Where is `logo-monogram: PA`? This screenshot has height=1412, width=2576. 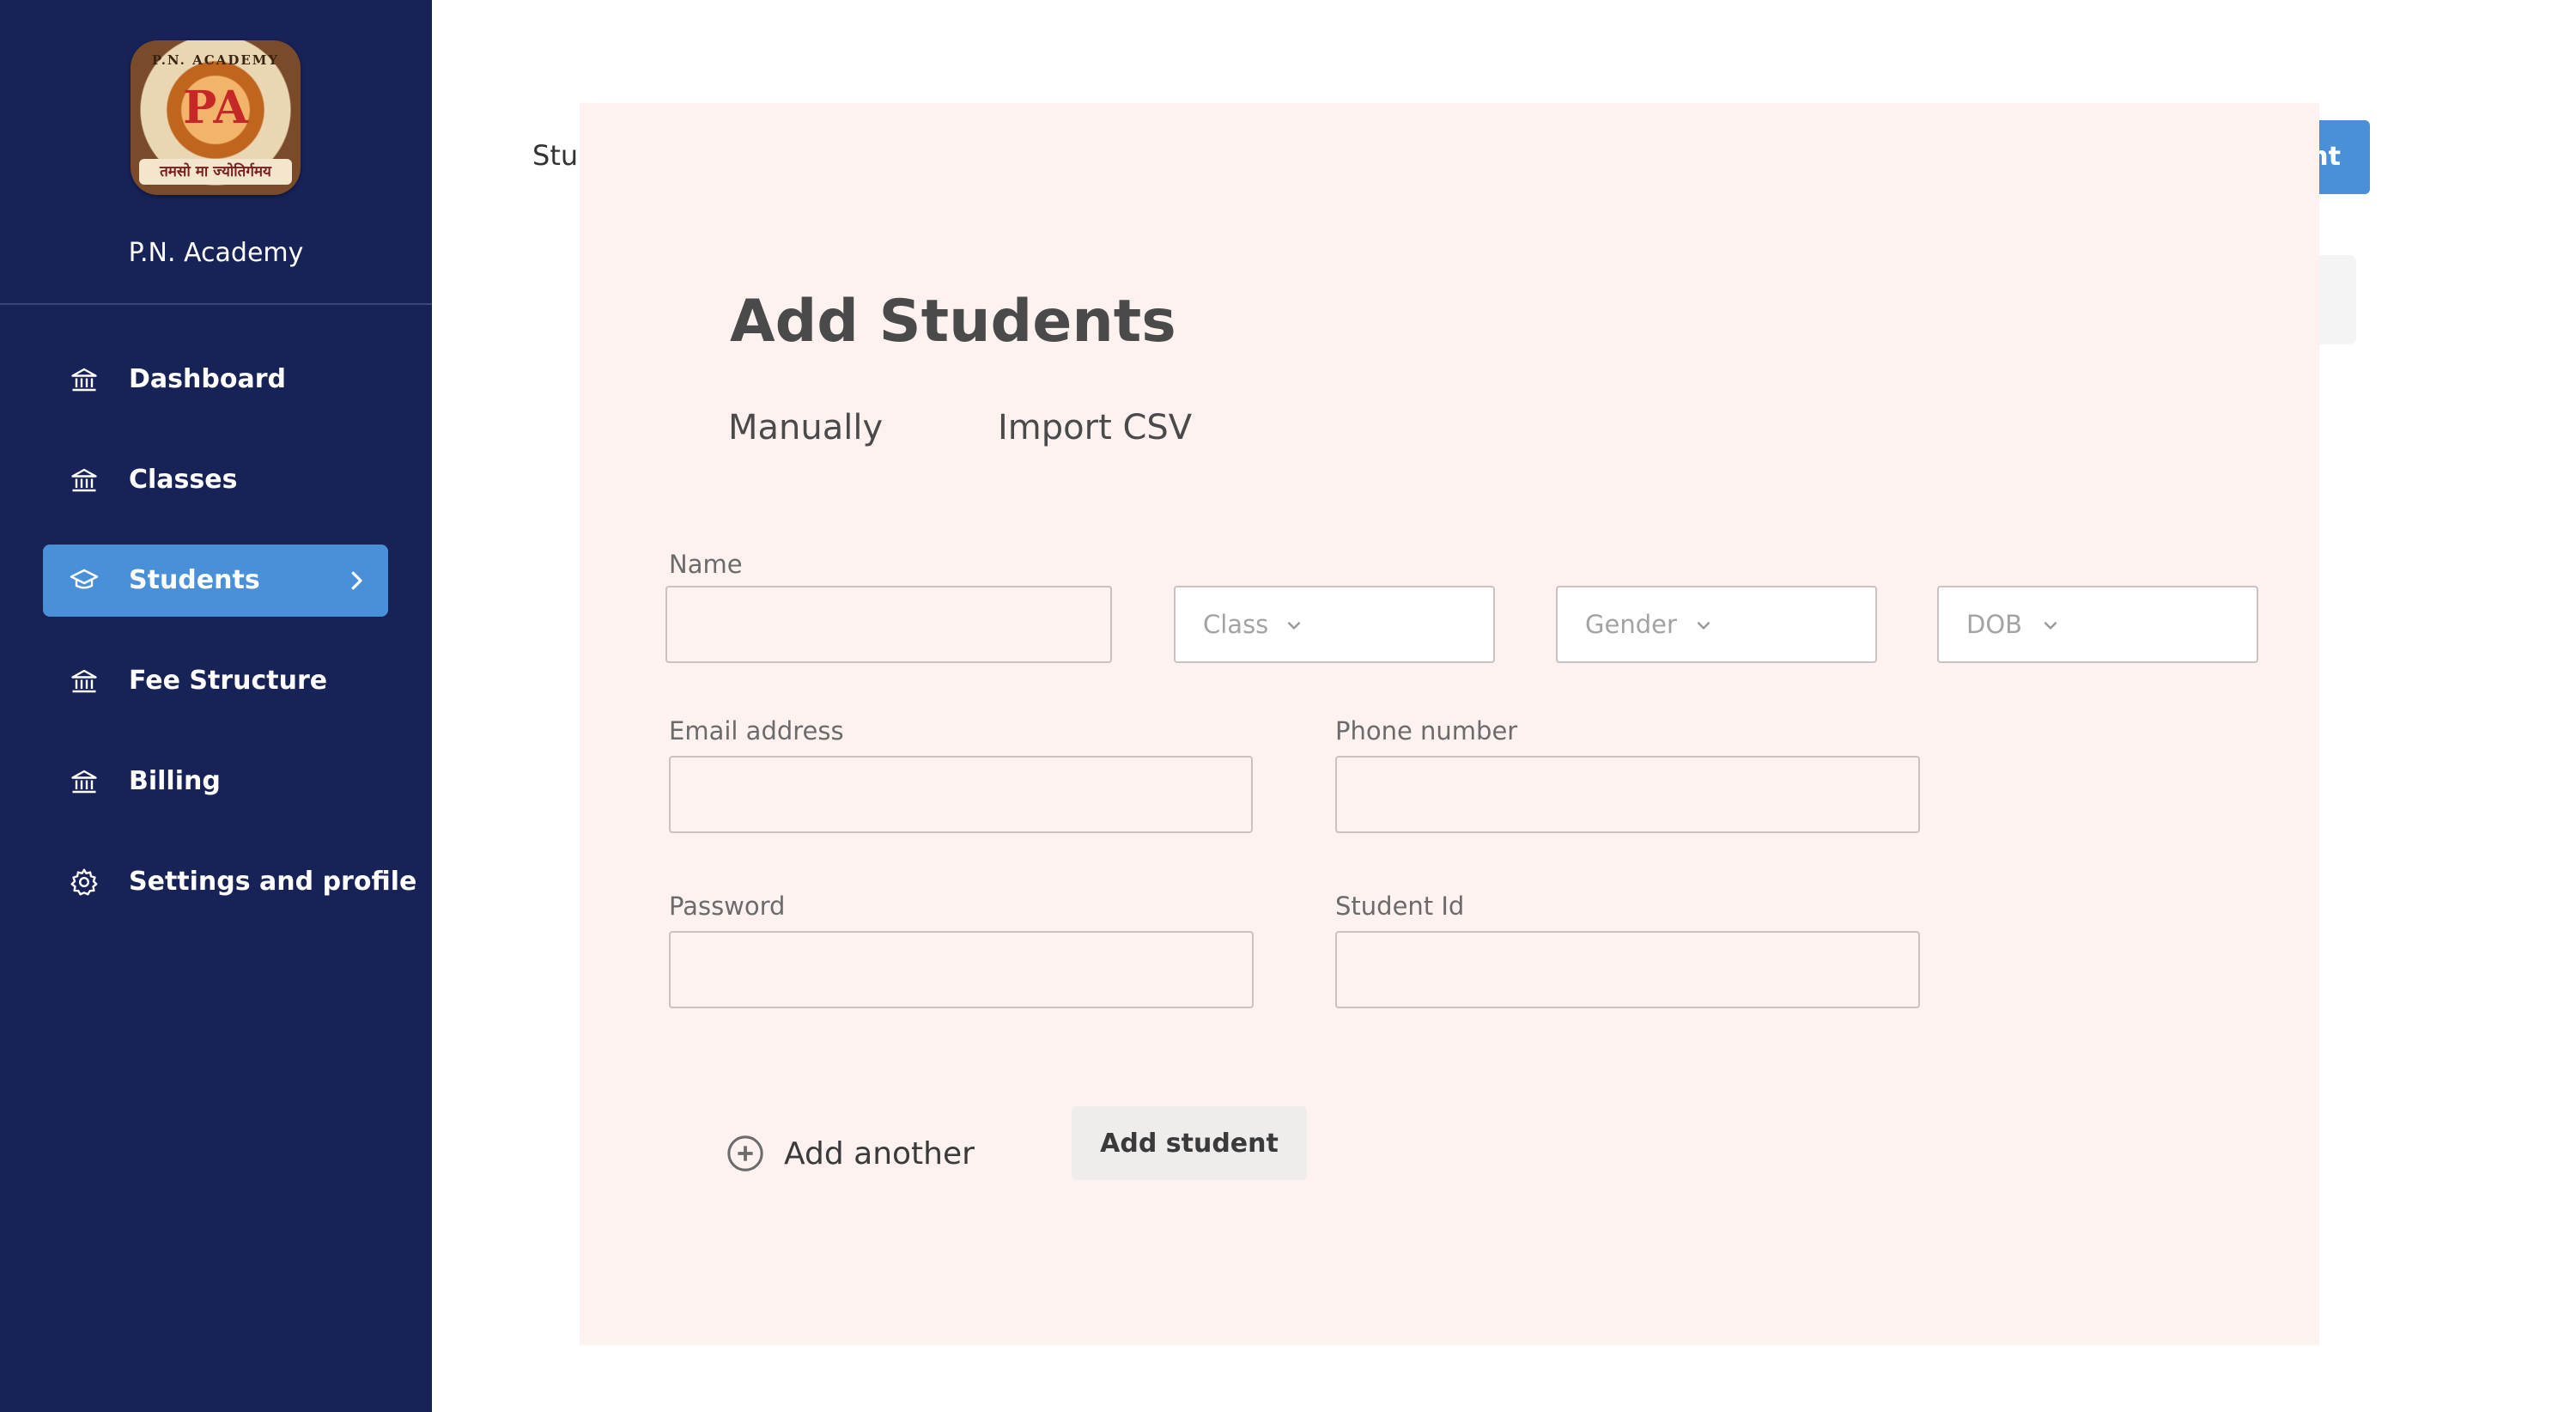 logo-monogram: PA is located at coordinates (215, 108).